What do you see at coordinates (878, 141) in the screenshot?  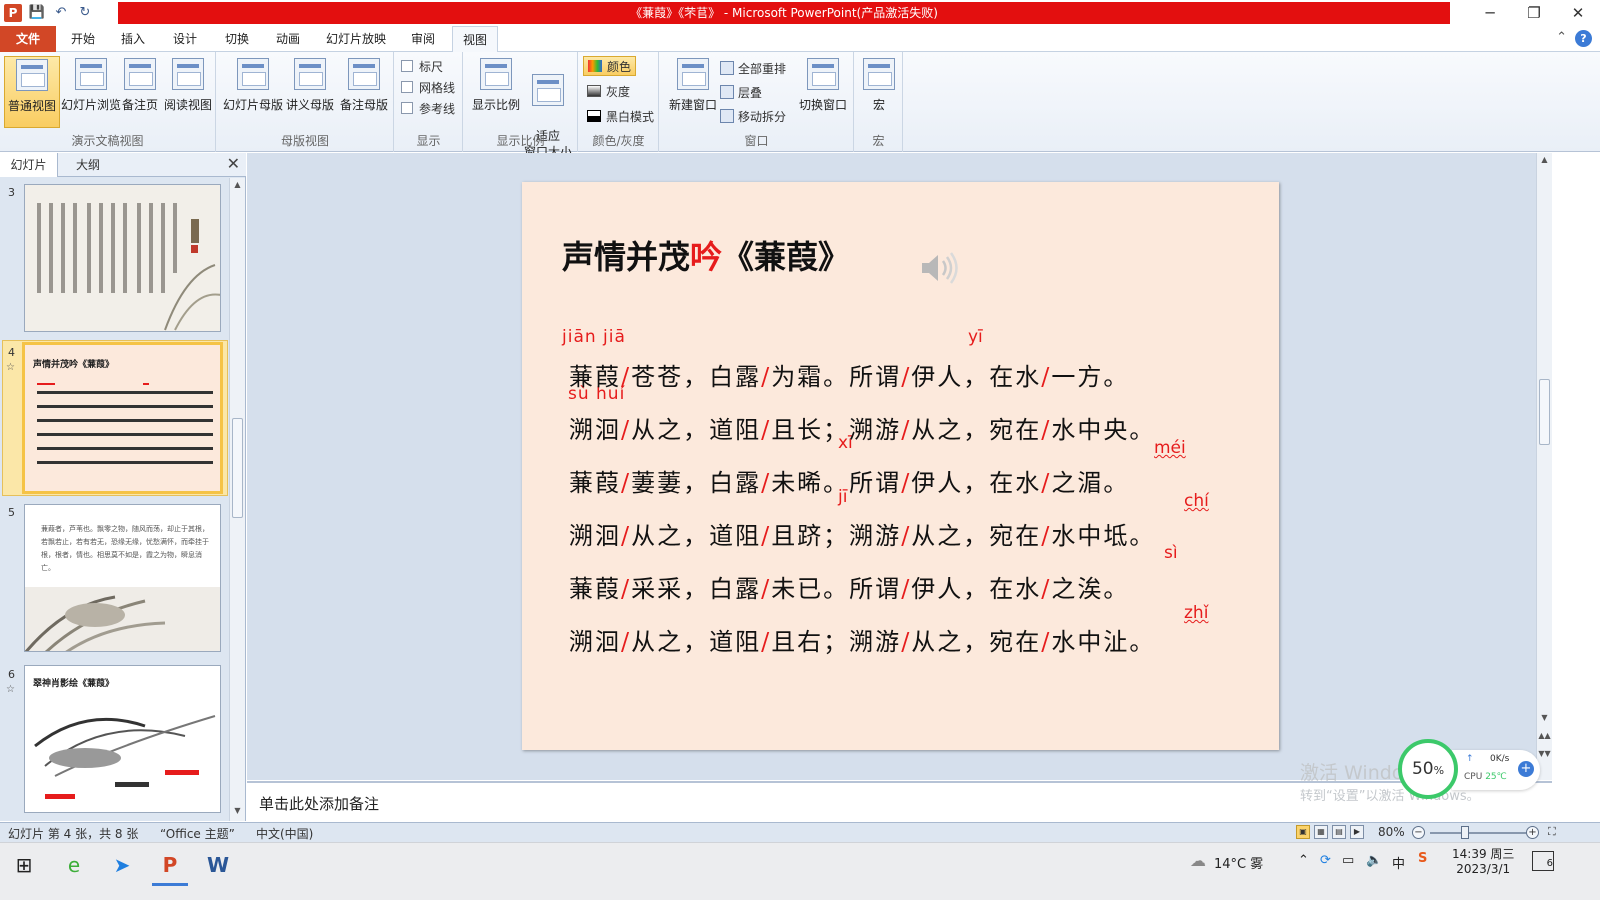 I see `group-label: 宏` at bounding box center [878, 141].